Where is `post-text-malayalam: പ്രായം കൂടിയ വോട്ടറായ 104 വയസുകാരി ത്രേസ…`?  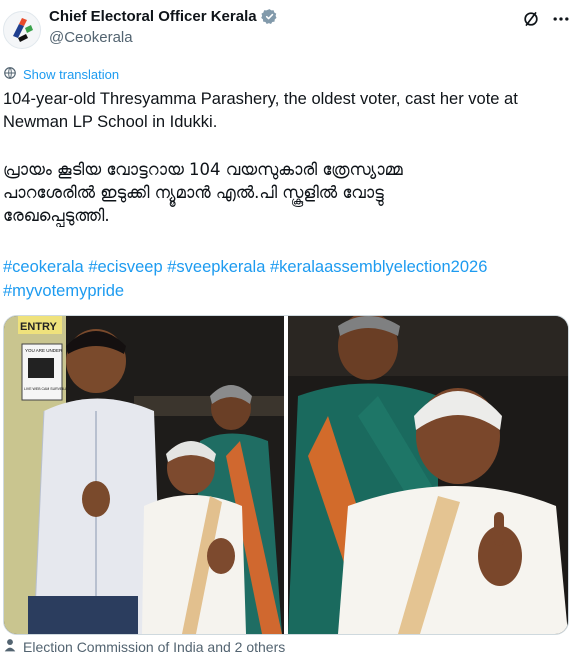 post-text-malayalam: പ്രായം കൂടിയ വോട്ടറായ 104 വയസുകാരി ത്രേസ… is located at coordinates (288, 192).